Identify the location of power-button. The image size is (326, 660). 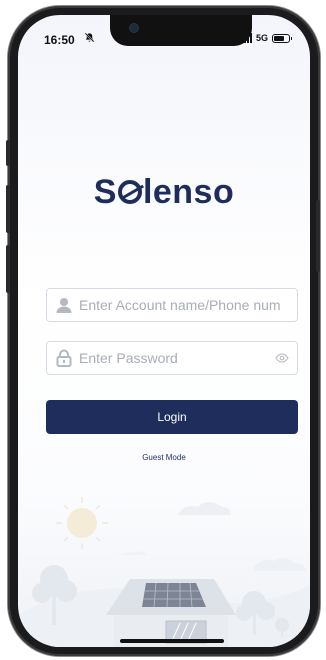
(318, 236).